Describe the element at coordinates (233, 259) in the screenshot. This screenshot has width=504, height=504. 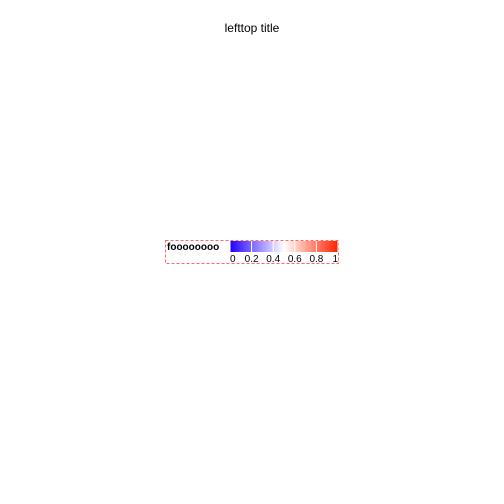
I see `colorbar-tick-label: 0` at that location.